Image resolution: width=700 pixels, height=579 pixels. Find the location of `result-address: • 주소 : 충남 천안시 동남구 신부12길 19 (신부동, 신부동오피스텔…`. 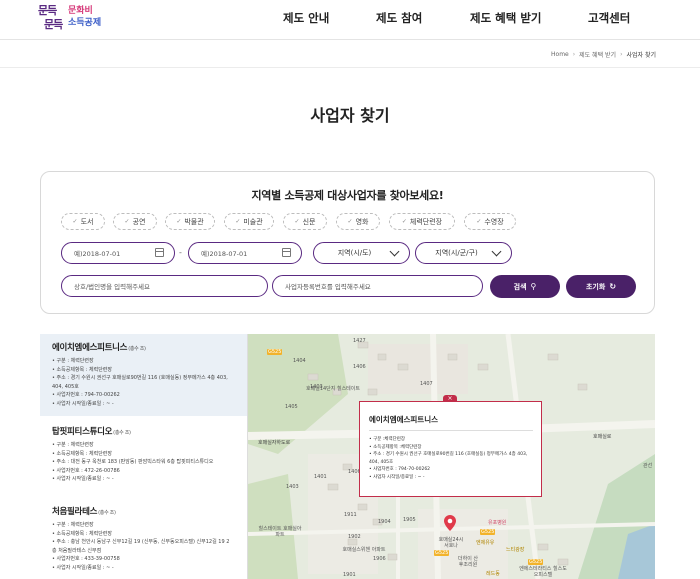

result-address: • 주소 : 충남 천안시 동남구 신부12길 19 (신부동, 신부동오피스텔… is located at coordinates (141, 546).